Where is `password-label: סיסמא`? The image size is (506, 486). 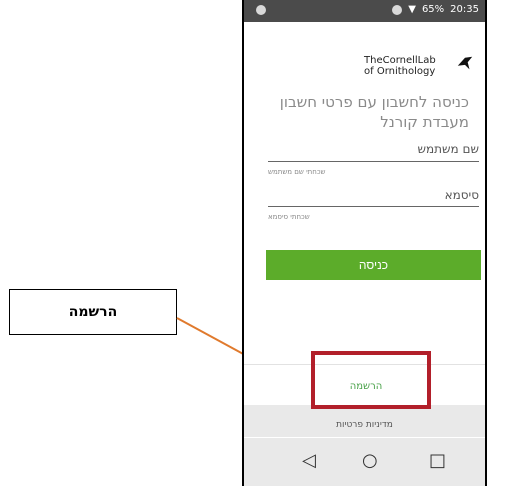
password-label: סיסמא is located at coordinates (461, 195).